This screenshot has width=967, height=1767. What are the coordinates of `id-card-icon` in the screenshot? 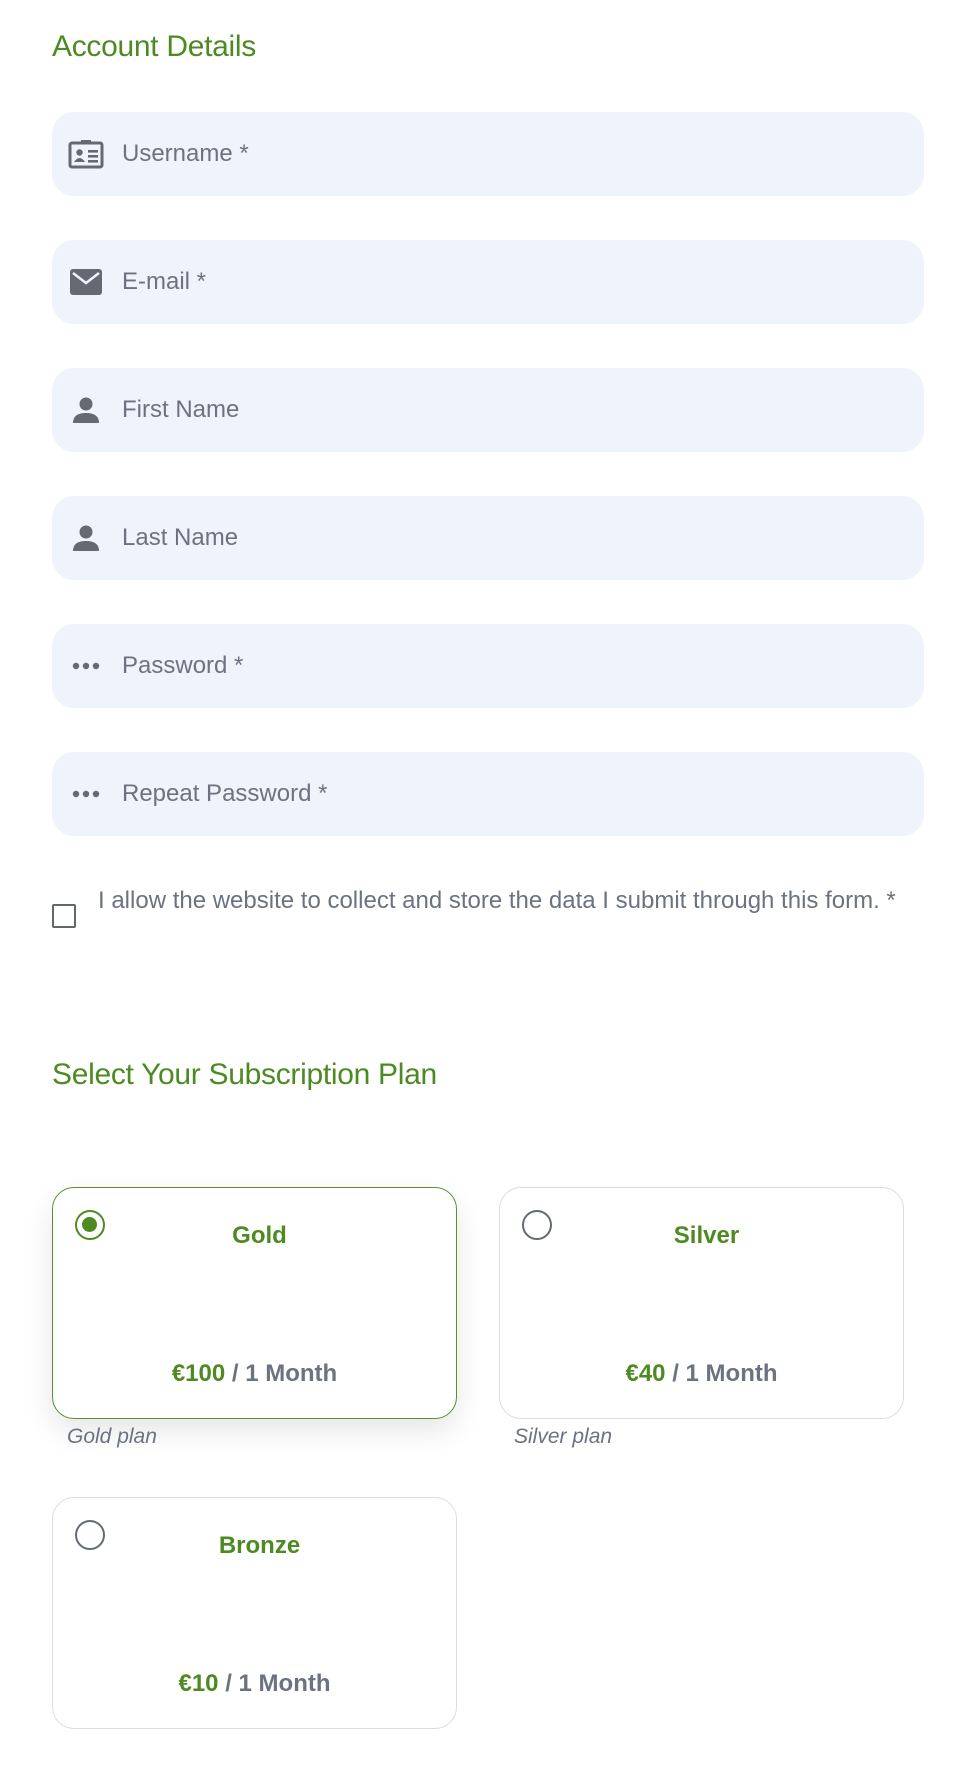 It's located at (86, 154).